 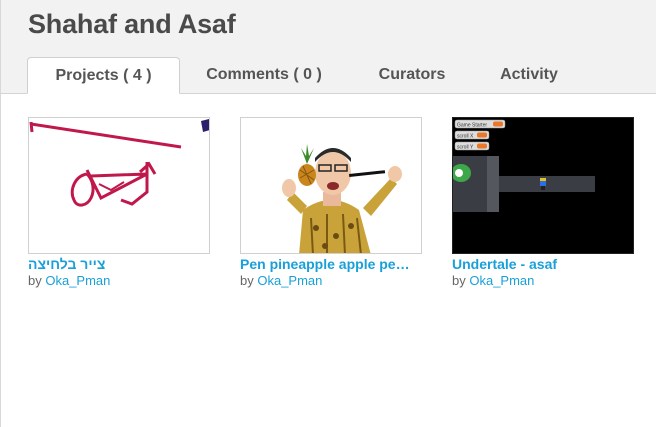 I want to click on drawing-thumbnail-image, so click(x=119, y=185).